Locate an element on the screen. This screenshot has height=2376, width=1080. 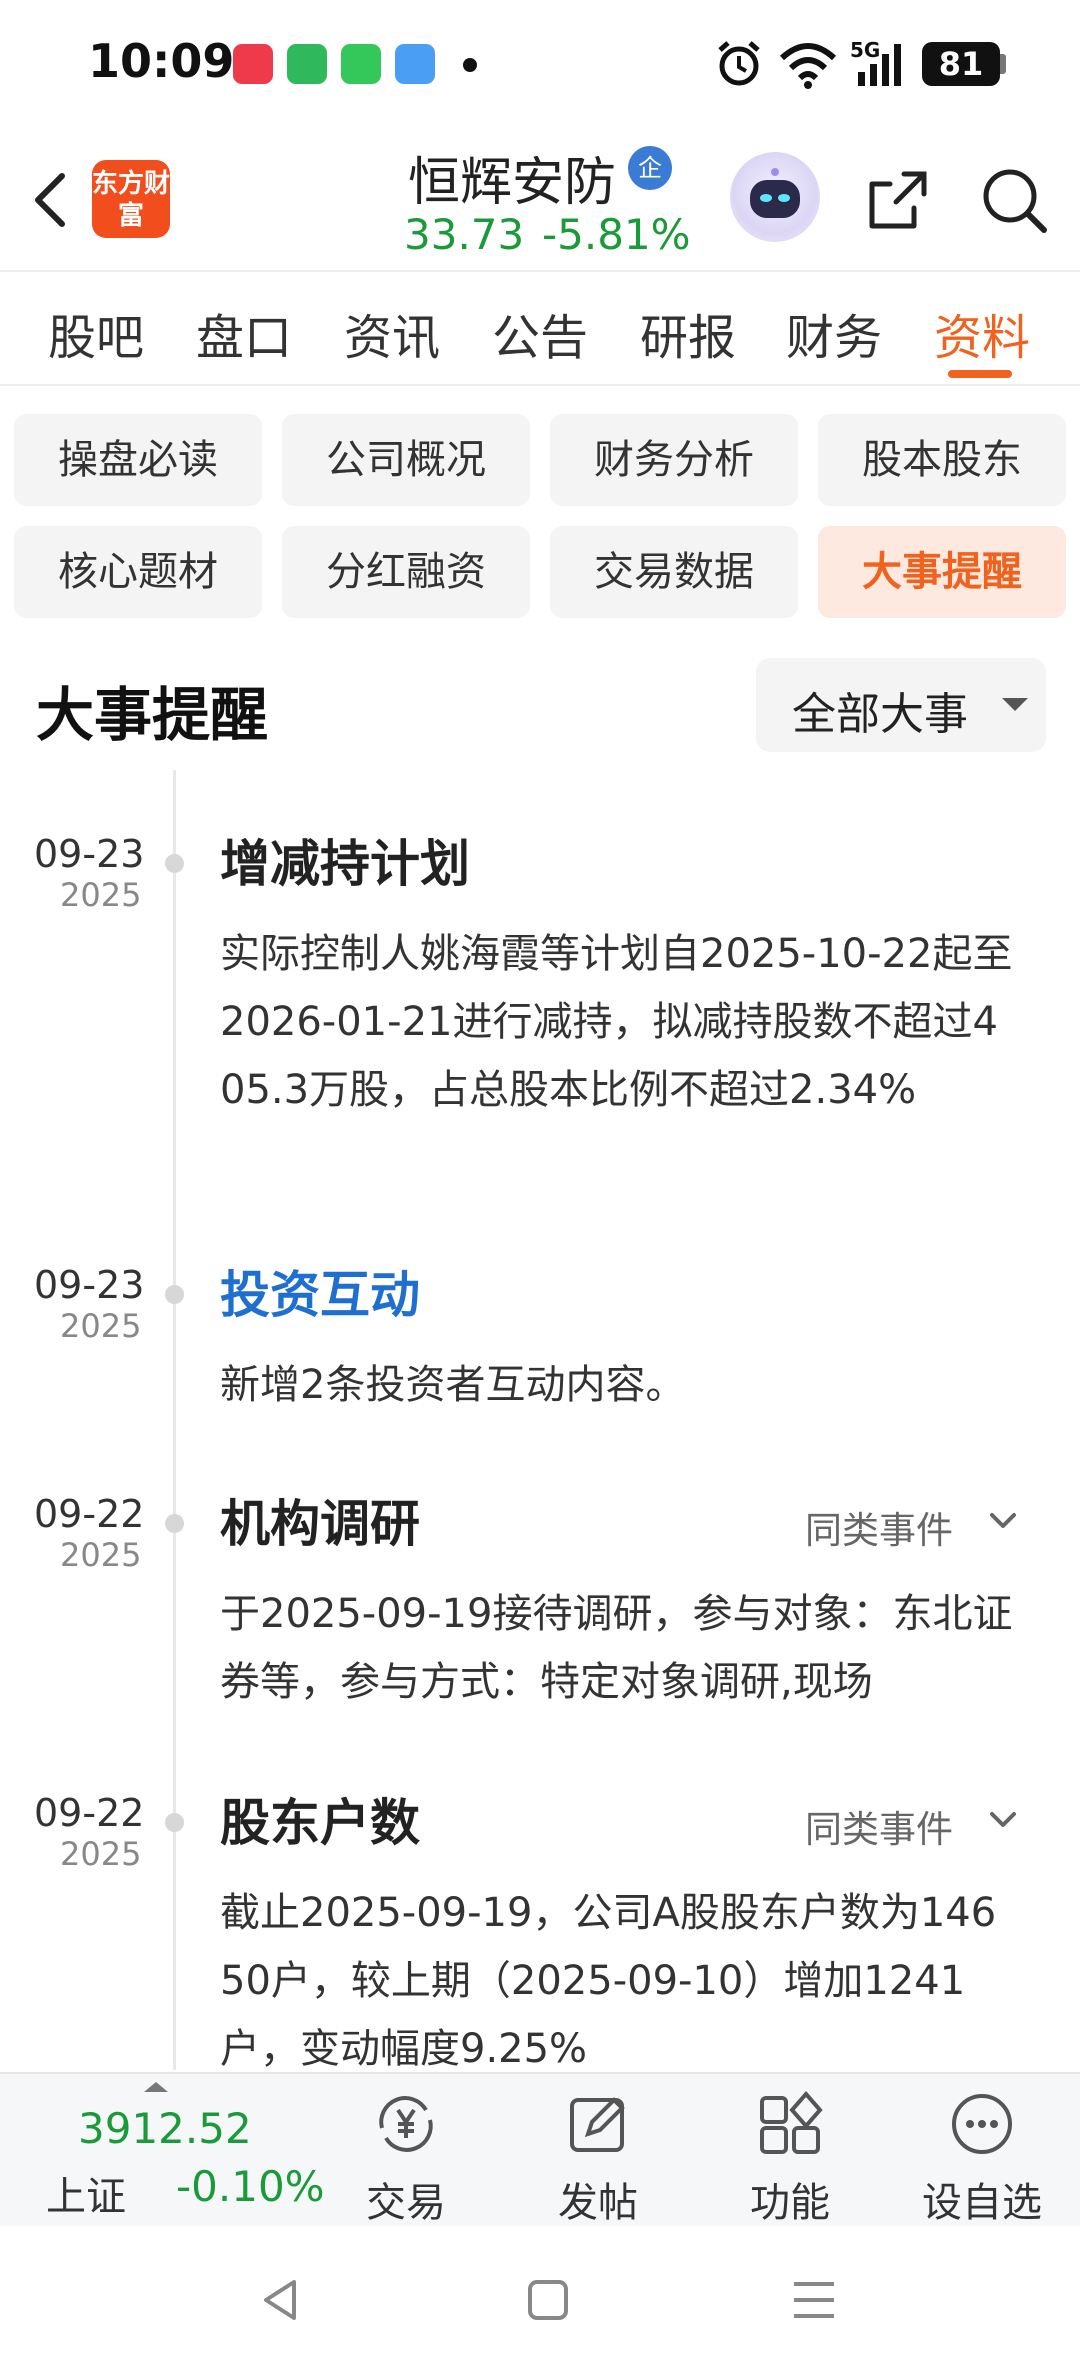
robot-icon is located at coordinates (775, 193).